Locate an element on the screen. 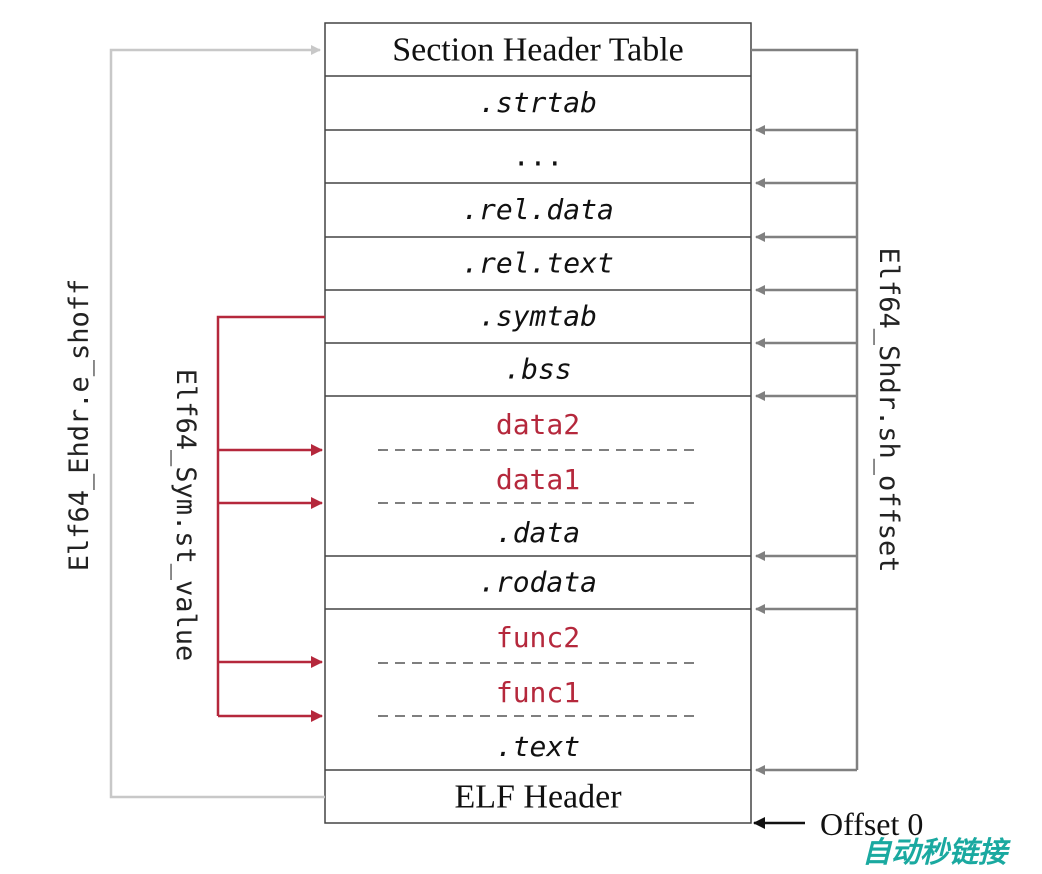 This screenshot has width=1042, height=874. section-label: .rel.text is located at coordinates (538, 263).